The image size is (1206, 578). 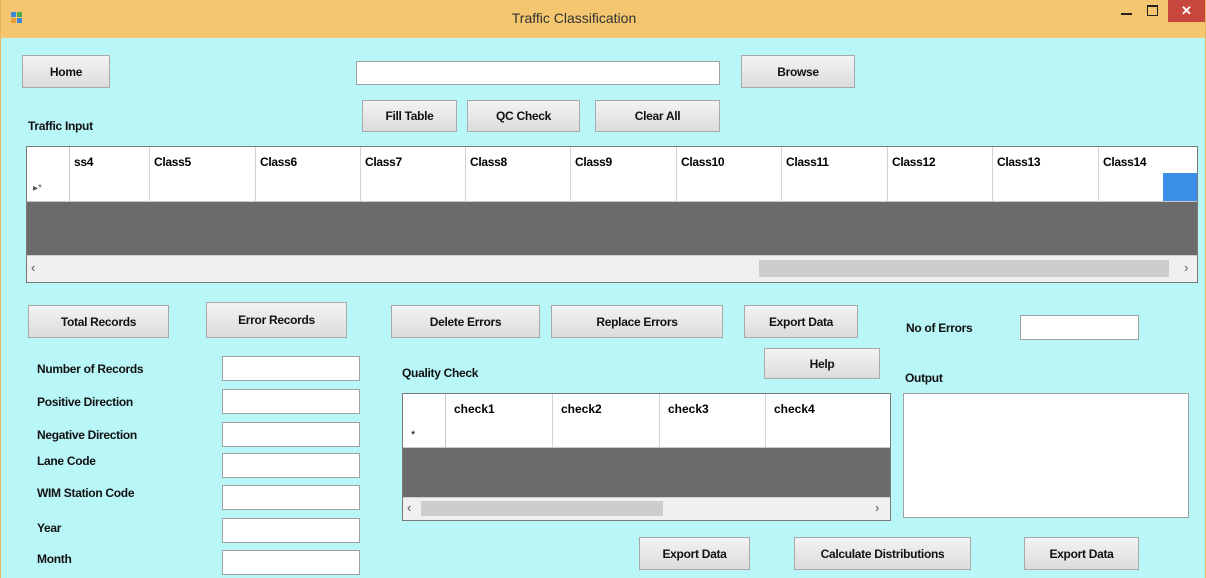 What do you see at coordinates (48, 187) in the screenshot?
I see `new-row-marker: ▸*` at bounding box center [48, 187].